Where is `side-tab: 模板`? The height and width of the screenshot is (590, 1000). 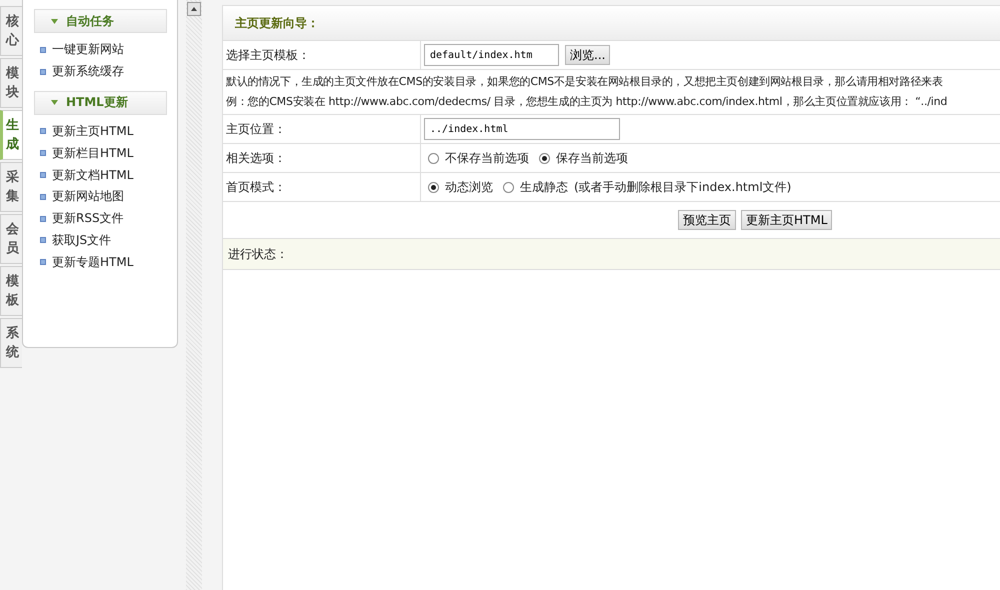 side-tab: 模板 is located at coordinates (11, 291).